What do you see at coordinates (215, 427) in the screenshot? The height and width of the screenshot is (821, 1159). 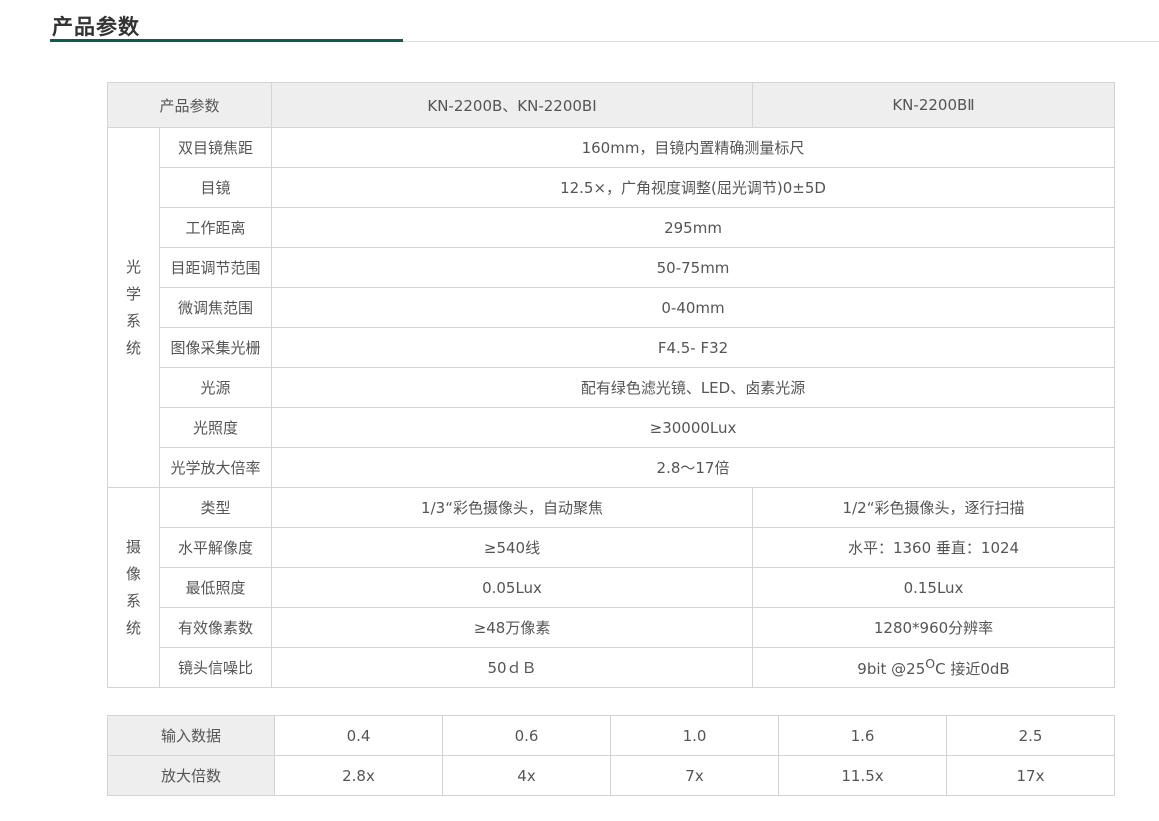 I see `row-label: 光照度` at bounding box center [215, 427].